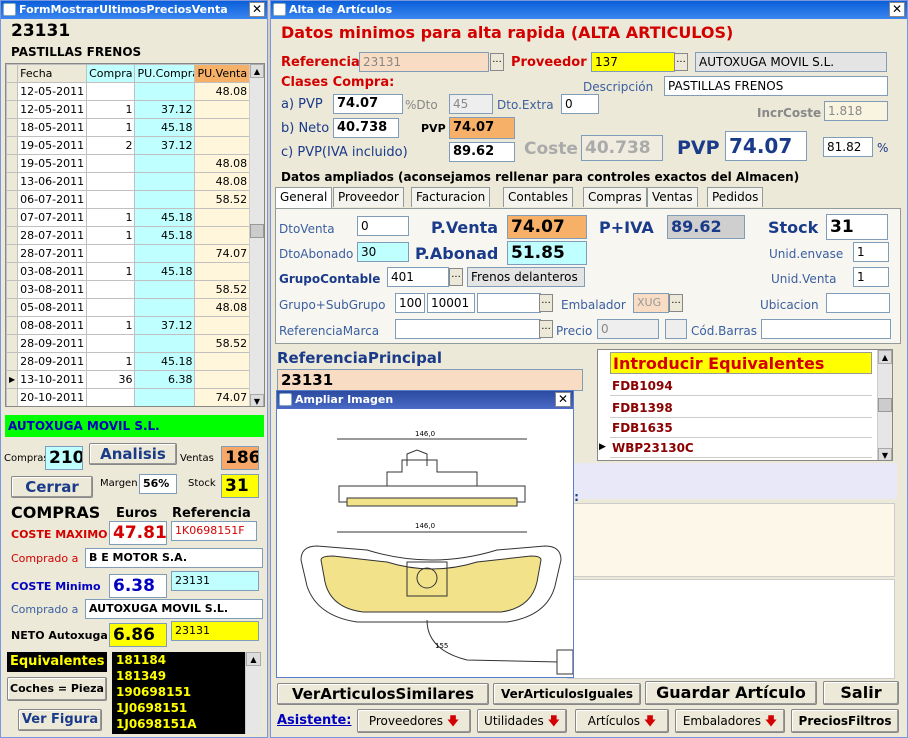  What do you see at coordinates (368, 104) in the screenshot?
I see `pvp-a-field: 74.07` at bounding box center [368, 104].